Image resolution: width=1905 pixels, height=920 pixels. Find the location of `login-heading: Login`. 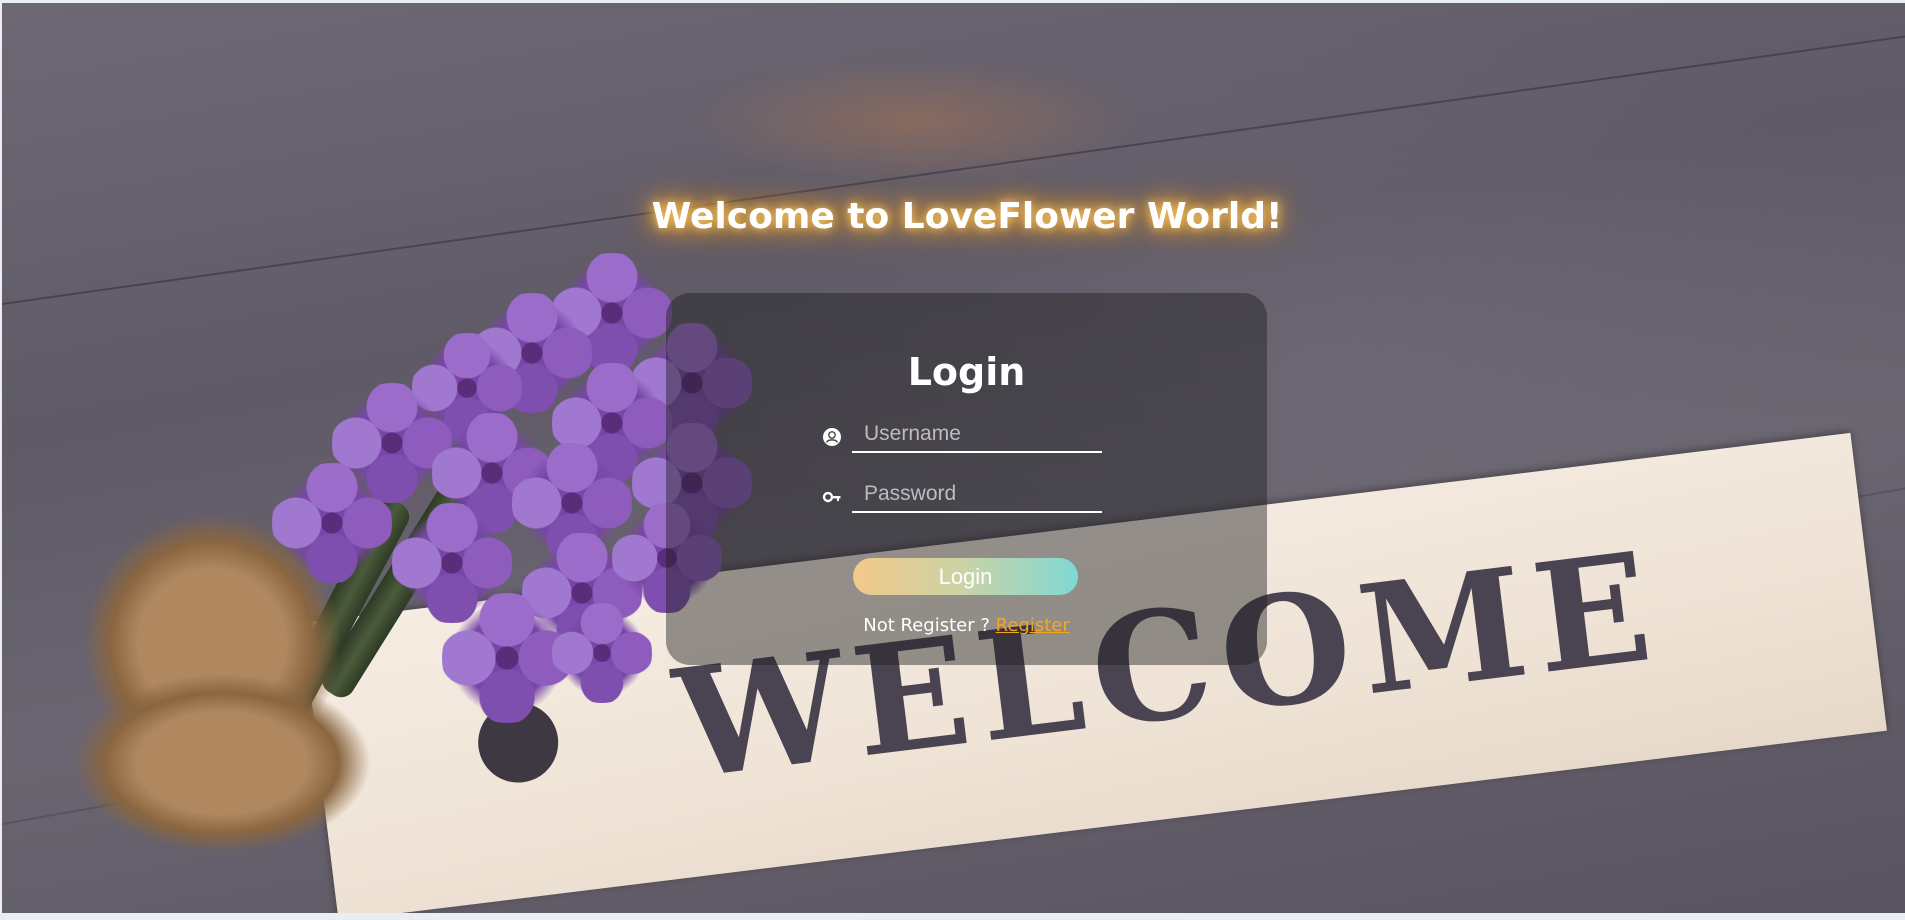

login-heading: Login is located at coordinates (966, 372).